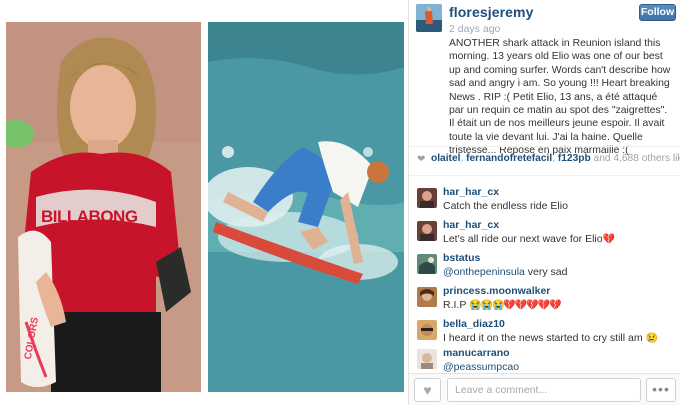  What do you see at coordinates (574, 158) in the screenshot?
I see `liker-3: f123pb` at bounding box center [574, 158].